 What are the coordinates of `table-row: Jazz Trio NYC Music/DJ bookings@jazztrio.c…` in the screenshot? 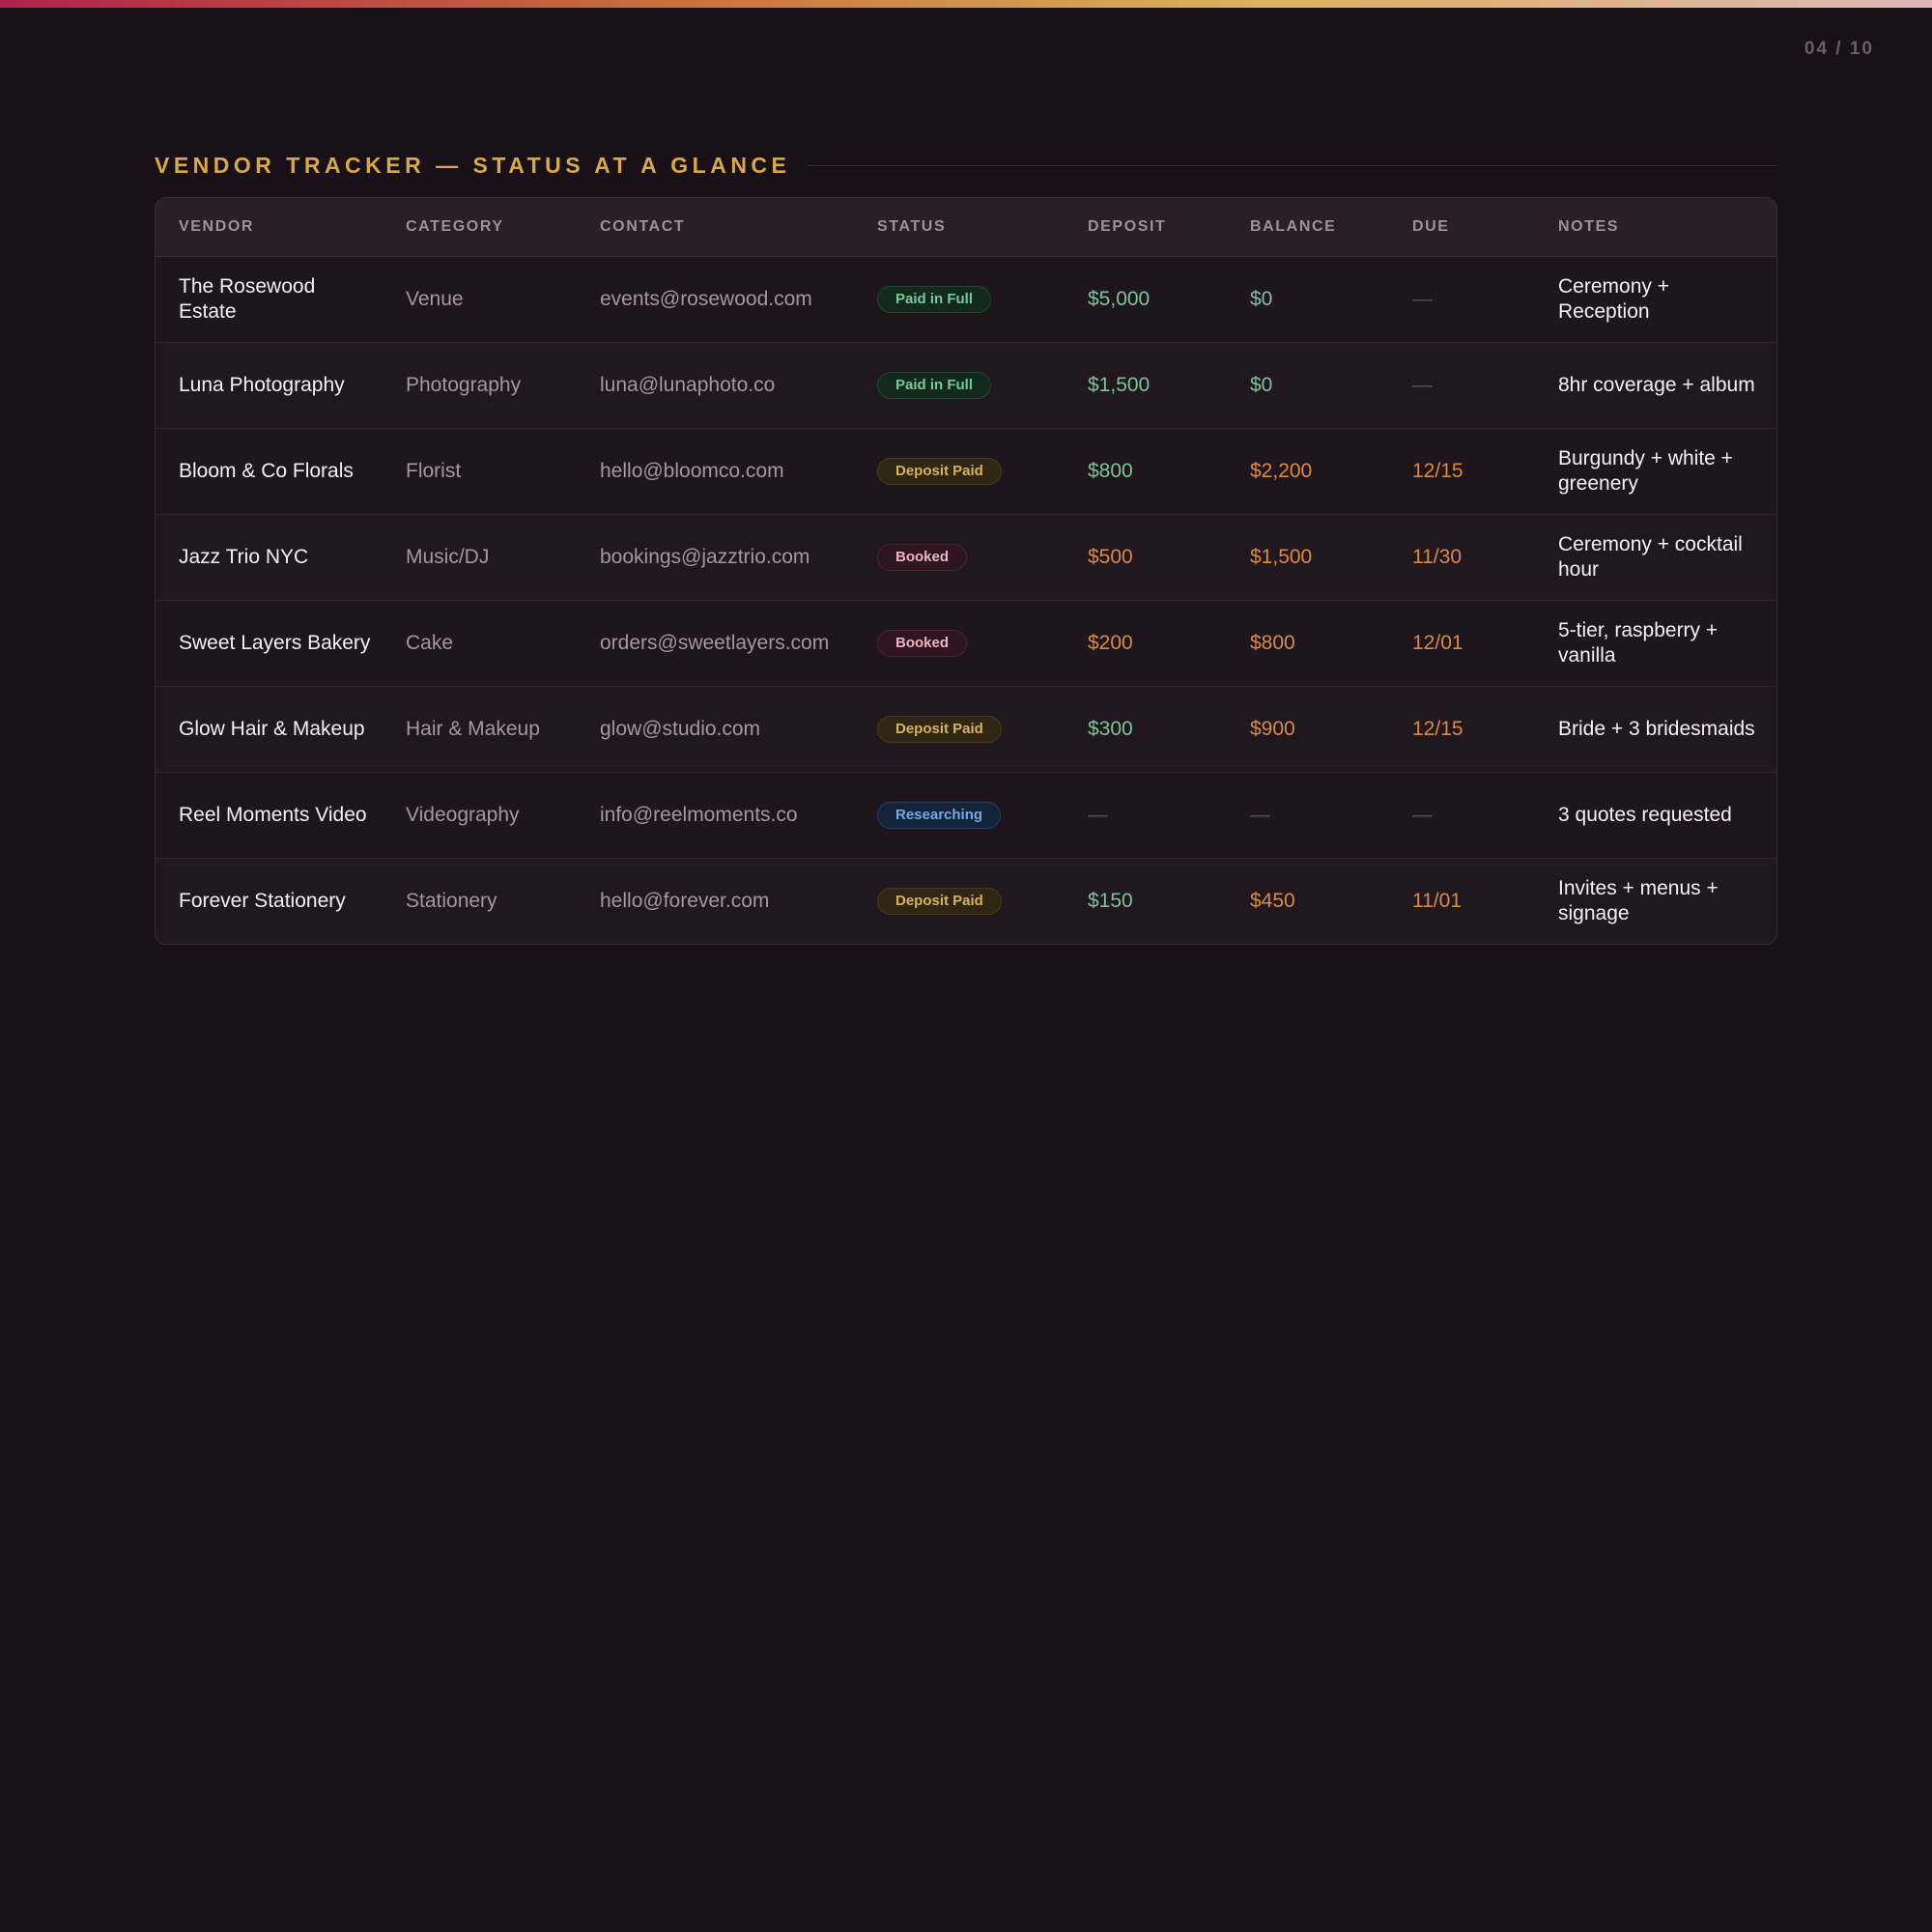 It's located at (966, 557).